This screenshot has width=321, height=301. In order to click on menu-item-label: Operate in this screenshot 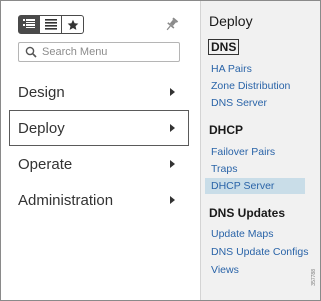, I will do `click(45, 164)`.